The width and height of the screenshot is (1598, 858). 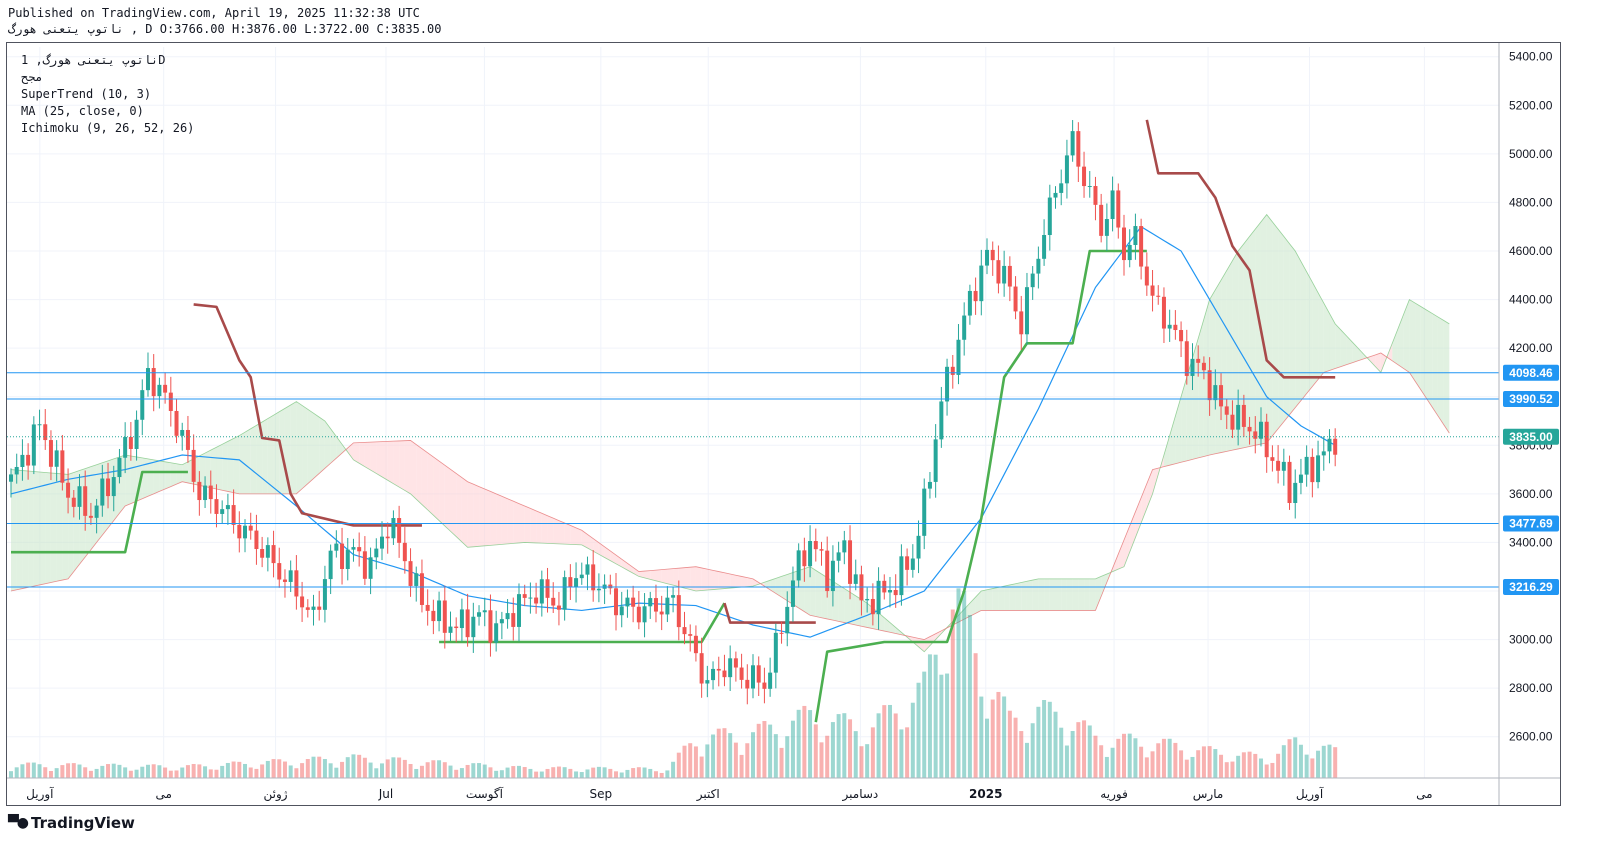 I want to click on tradingview-logo: ▀● TradingView, so click(x=71, y=823).